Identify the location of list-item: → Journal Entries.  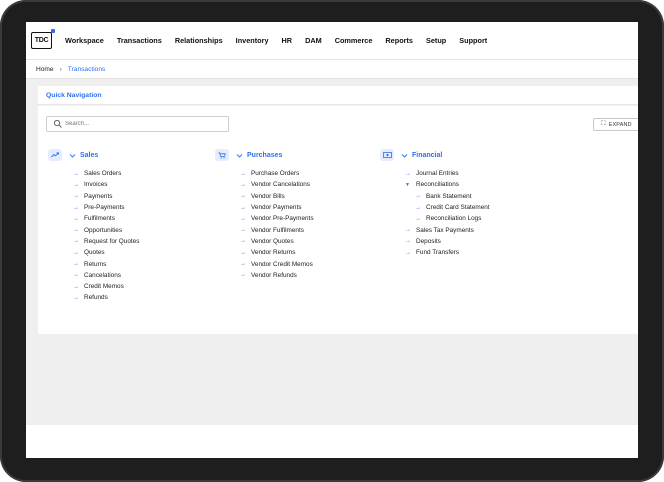
(447, 173).